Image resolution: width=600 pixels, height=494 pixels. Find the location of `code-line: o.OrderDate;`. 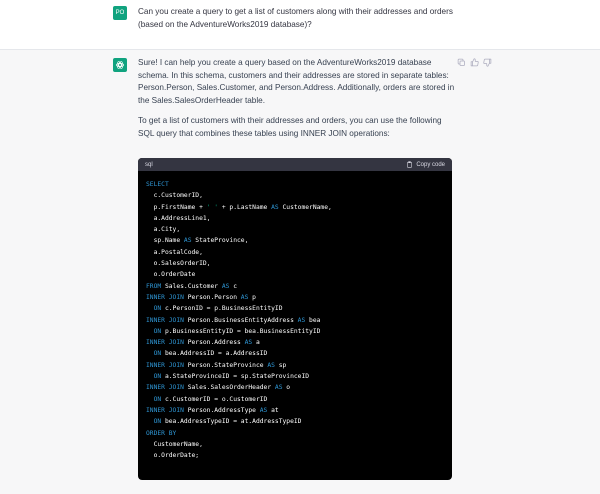

code-line: o.OrderDate; is located at coordinates (295, 455).